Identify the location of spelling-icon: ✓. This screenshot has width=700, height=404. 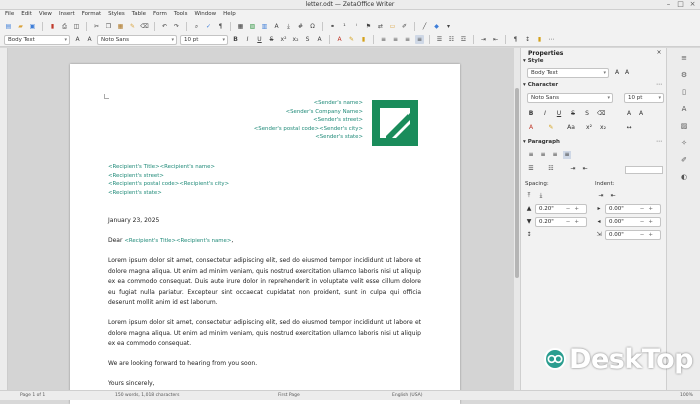
(208, 26).